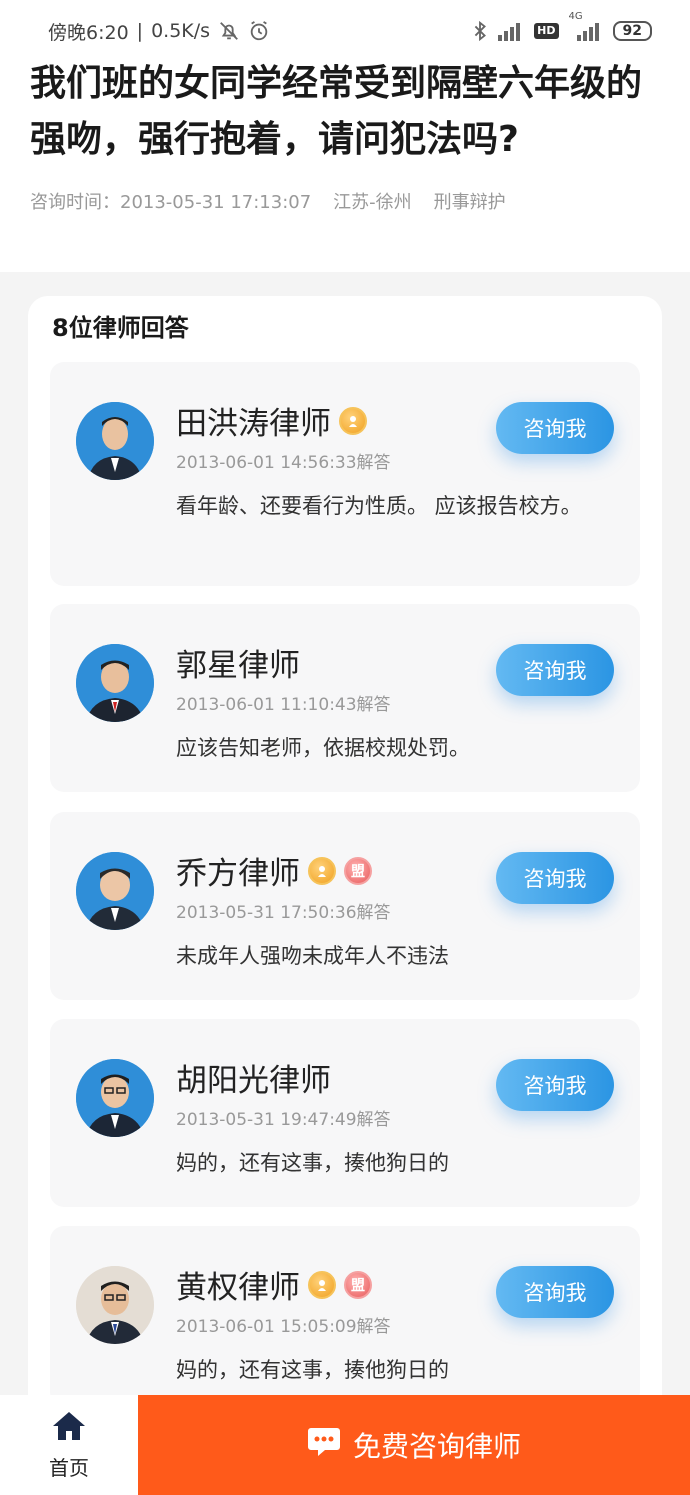 Image resolution: width=690 pixels, height=1495 pixels. I want to click on lawyer-name-row: 胡阳光律师, so click(253, 1077).